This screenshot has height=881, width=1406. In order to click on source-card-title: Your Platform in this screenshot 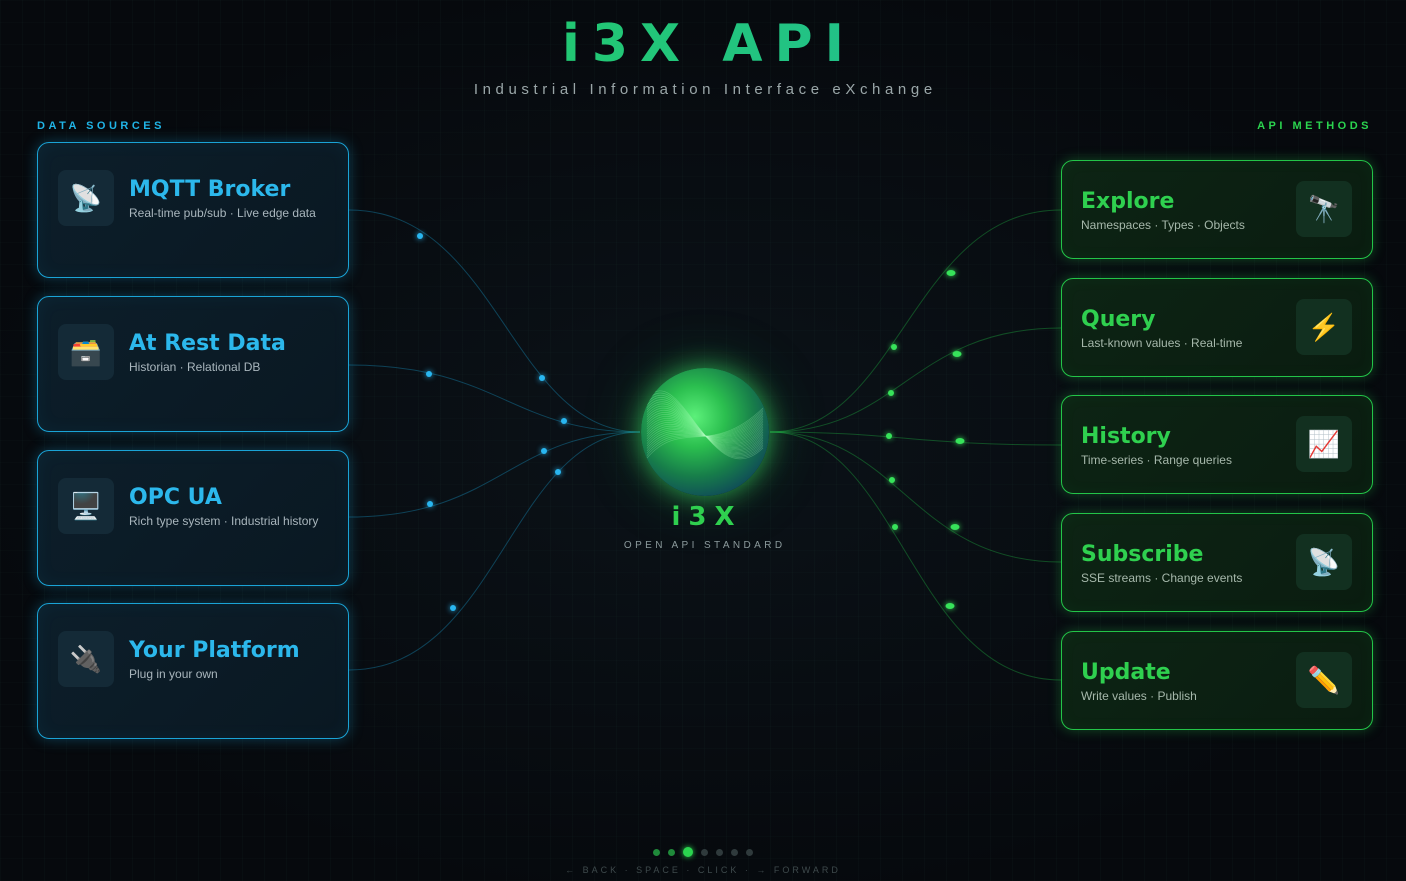, I will do `click(214, 650)`.